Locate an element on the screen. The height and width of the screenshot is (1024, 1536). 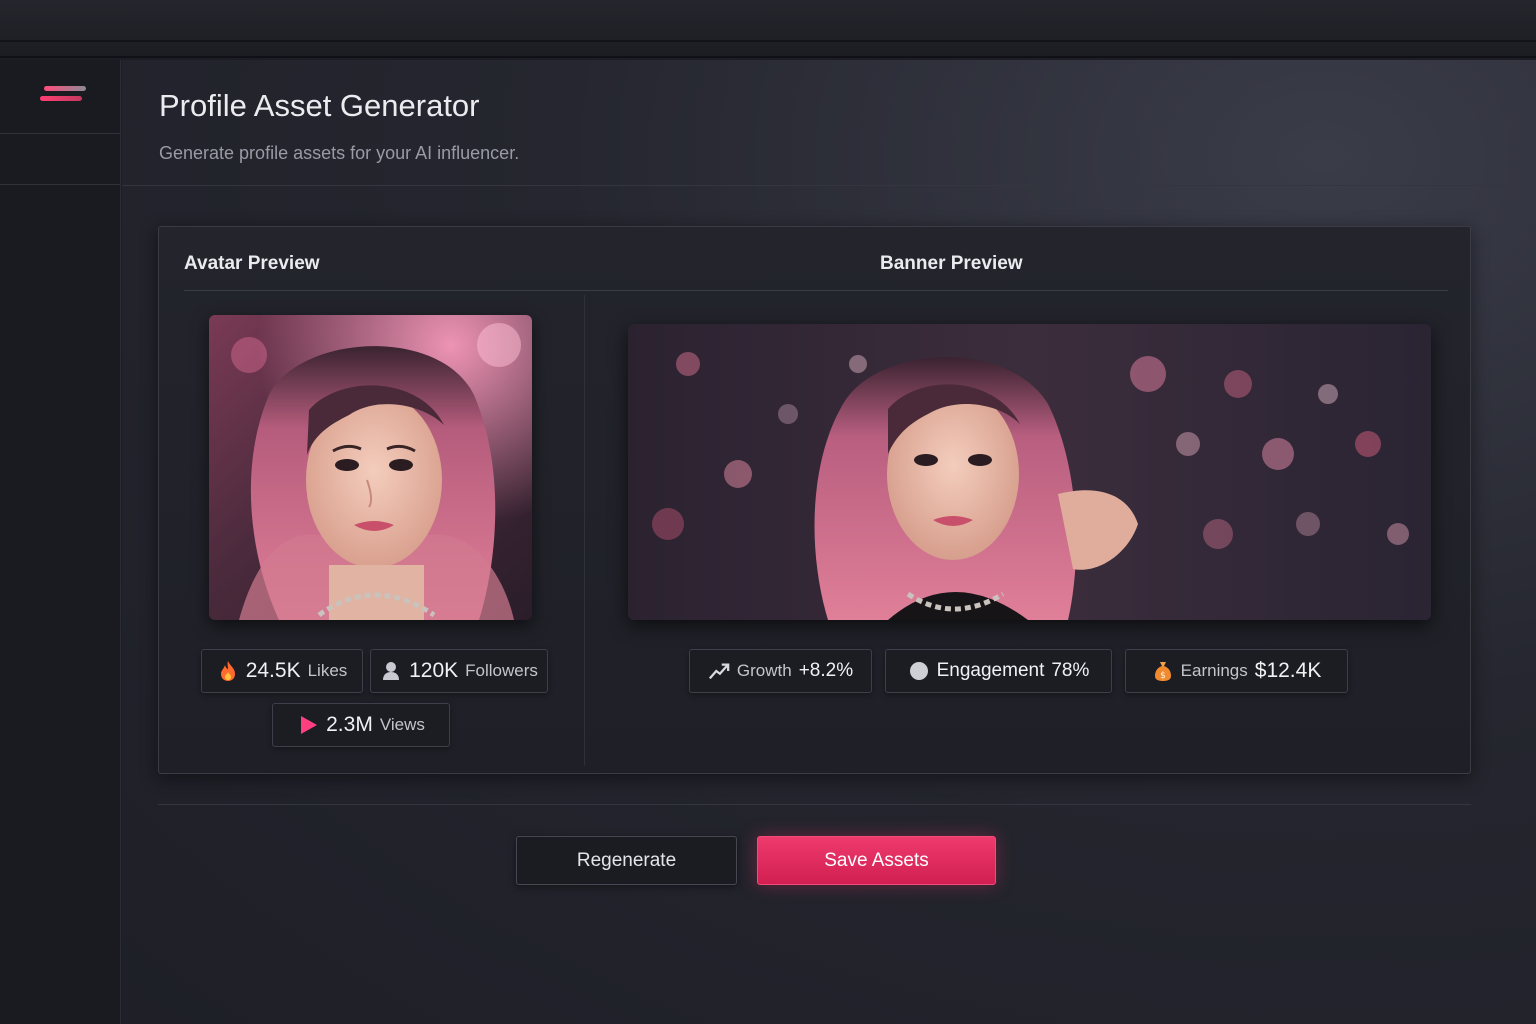
avatar-preview-title: Avatar Preview is located at coordinates (252, 263).